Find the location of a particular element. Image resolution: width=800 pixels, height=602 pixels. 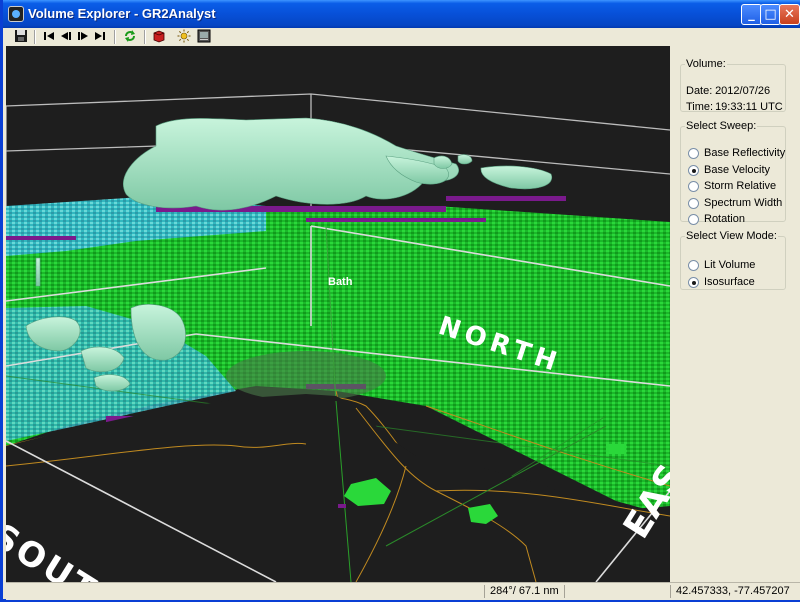

select-sweep-legend: Select Sweep: is located at coordinates (721, 126).